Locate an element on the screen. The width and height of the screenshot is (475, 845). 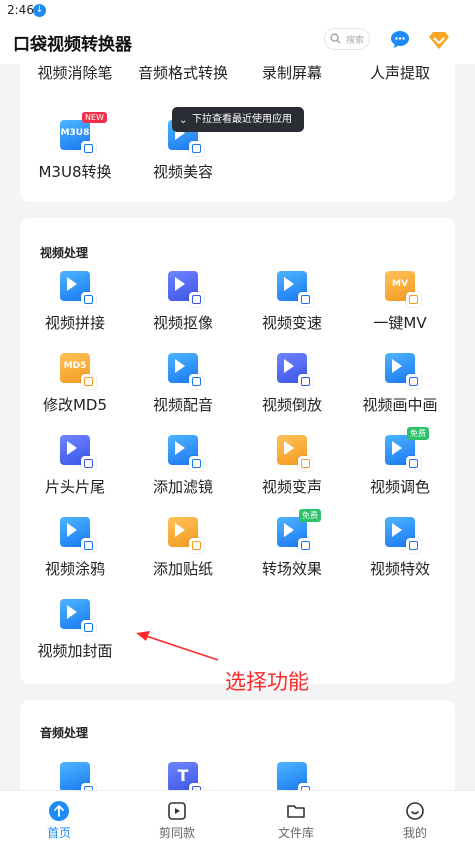
filter-icon is located at coordinates (186, 453).